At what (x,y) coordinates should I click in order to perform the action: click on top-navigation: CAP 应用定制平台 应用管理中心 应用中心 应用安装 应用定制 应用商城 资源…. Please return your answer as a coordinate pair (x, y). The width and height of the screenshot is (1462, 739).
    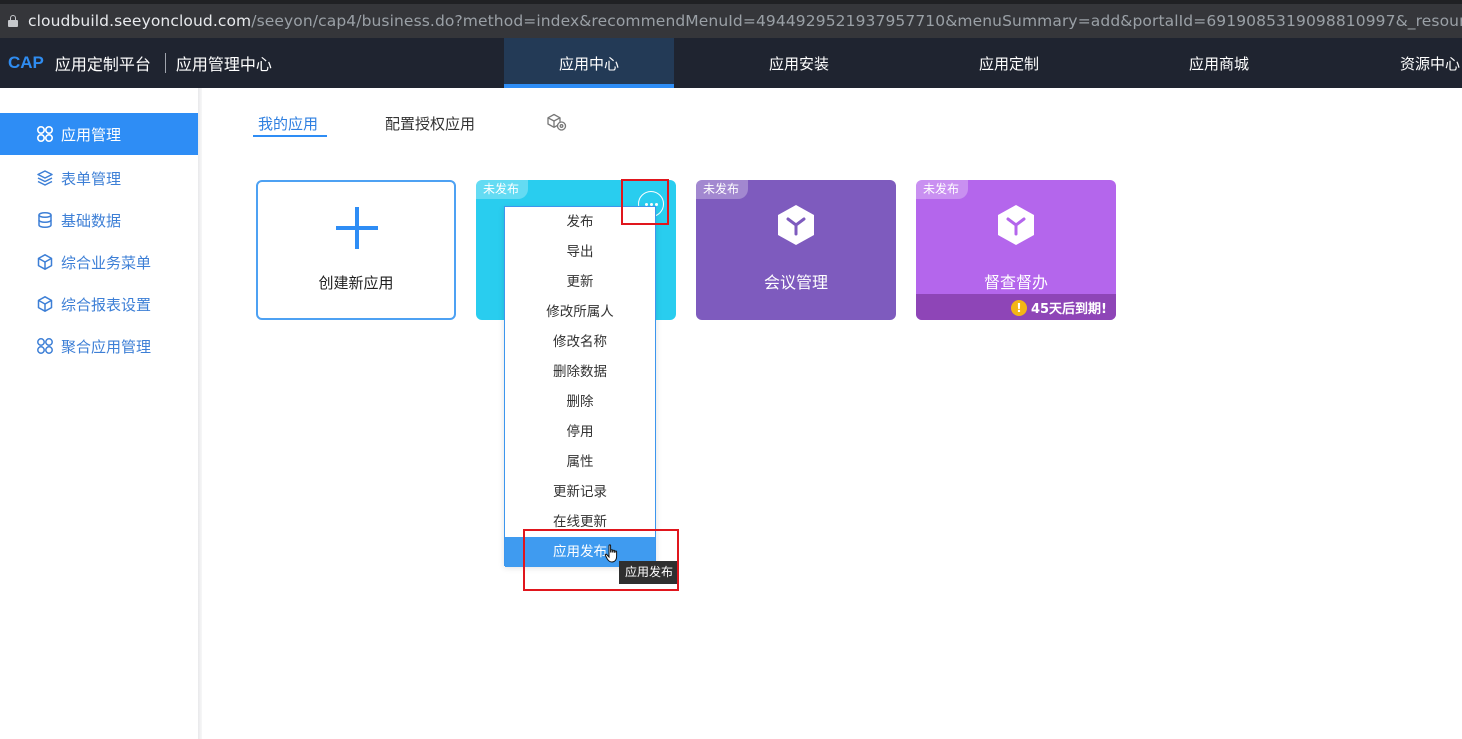
    Looking at the image, I should click on (731, 63).